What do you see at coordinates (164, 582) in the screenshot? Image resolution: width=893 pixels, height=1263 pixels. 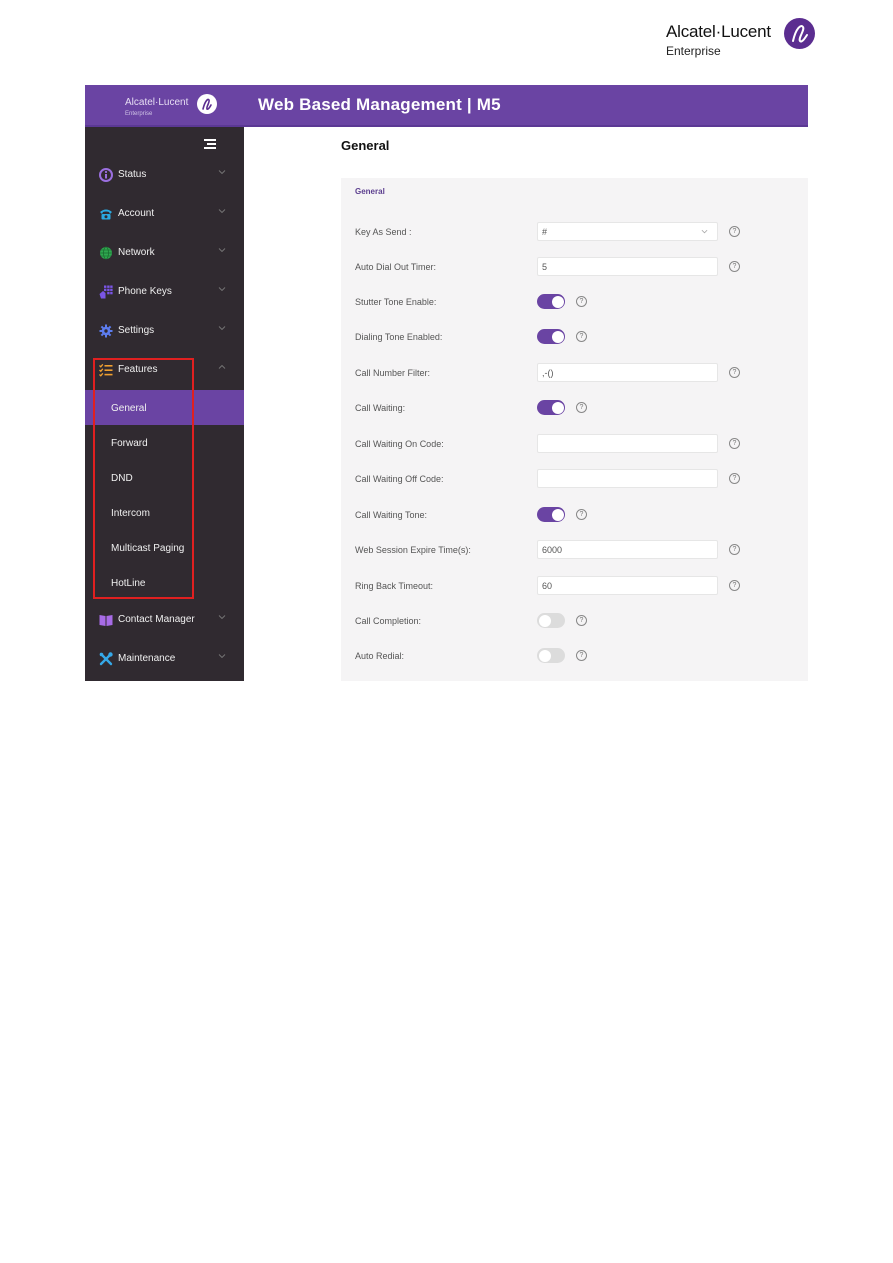 I see `submenu-item-hotline: HotLine` at bounding box center [164, 582].